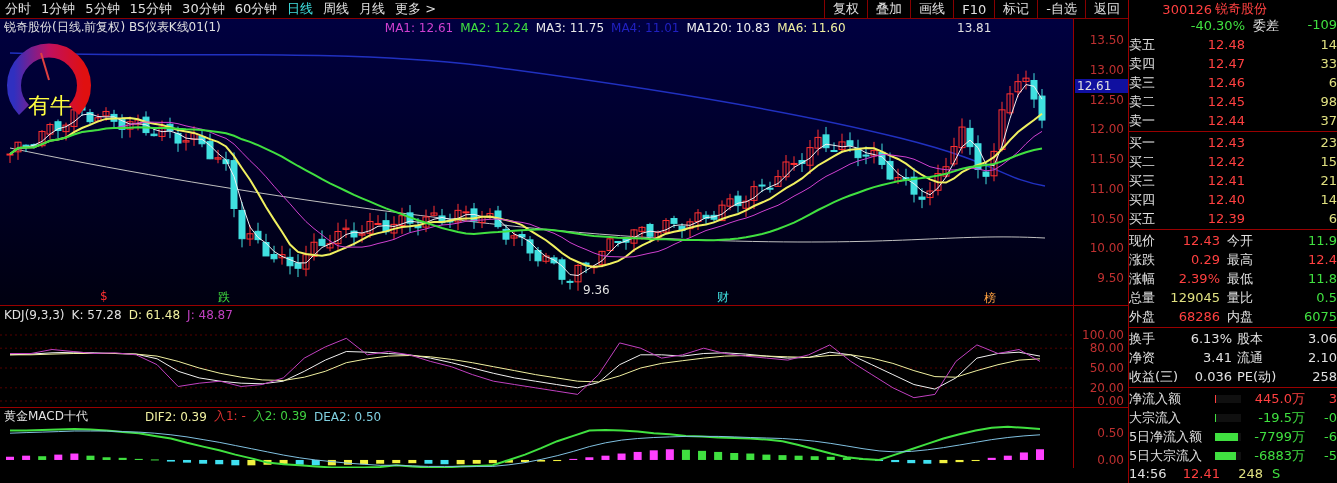 Image resolution: width=1337 pixels, height=483 pixels. I want to click on macd-axis-label: 0.50, so click(1110, 434).